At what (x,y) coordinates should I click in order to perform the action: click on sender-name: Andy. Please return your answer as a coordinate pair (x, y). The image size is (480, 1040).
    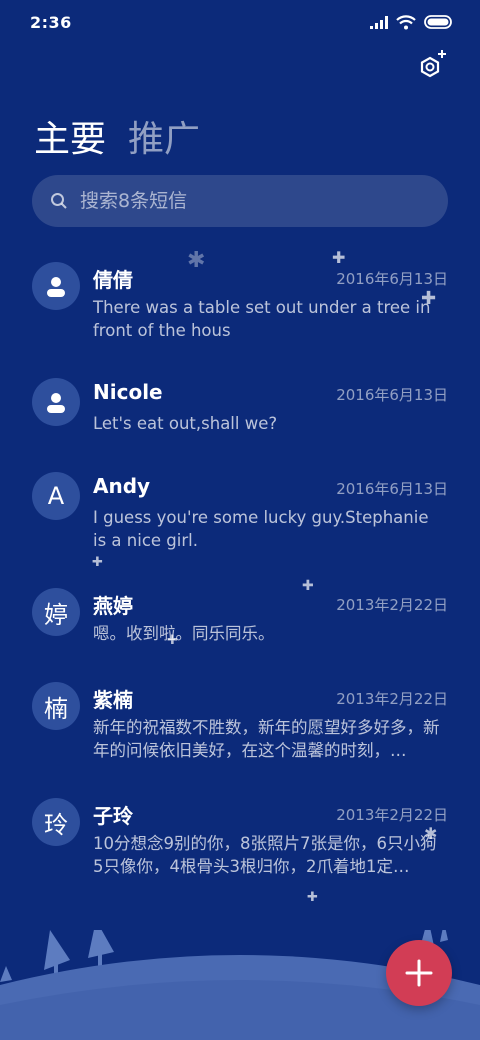
    Looking at the image, I should click on (122, 486).